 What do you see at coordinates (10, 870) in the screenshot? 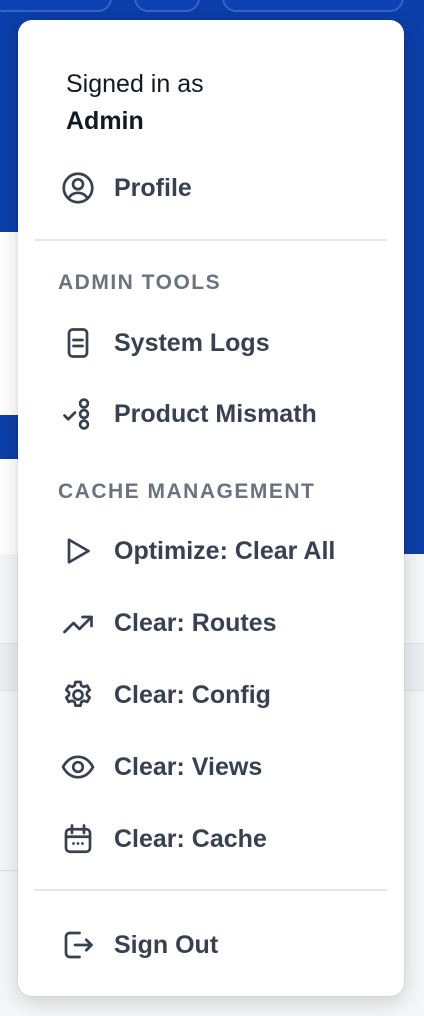
I see `divider` at bounding box center [10, 870].